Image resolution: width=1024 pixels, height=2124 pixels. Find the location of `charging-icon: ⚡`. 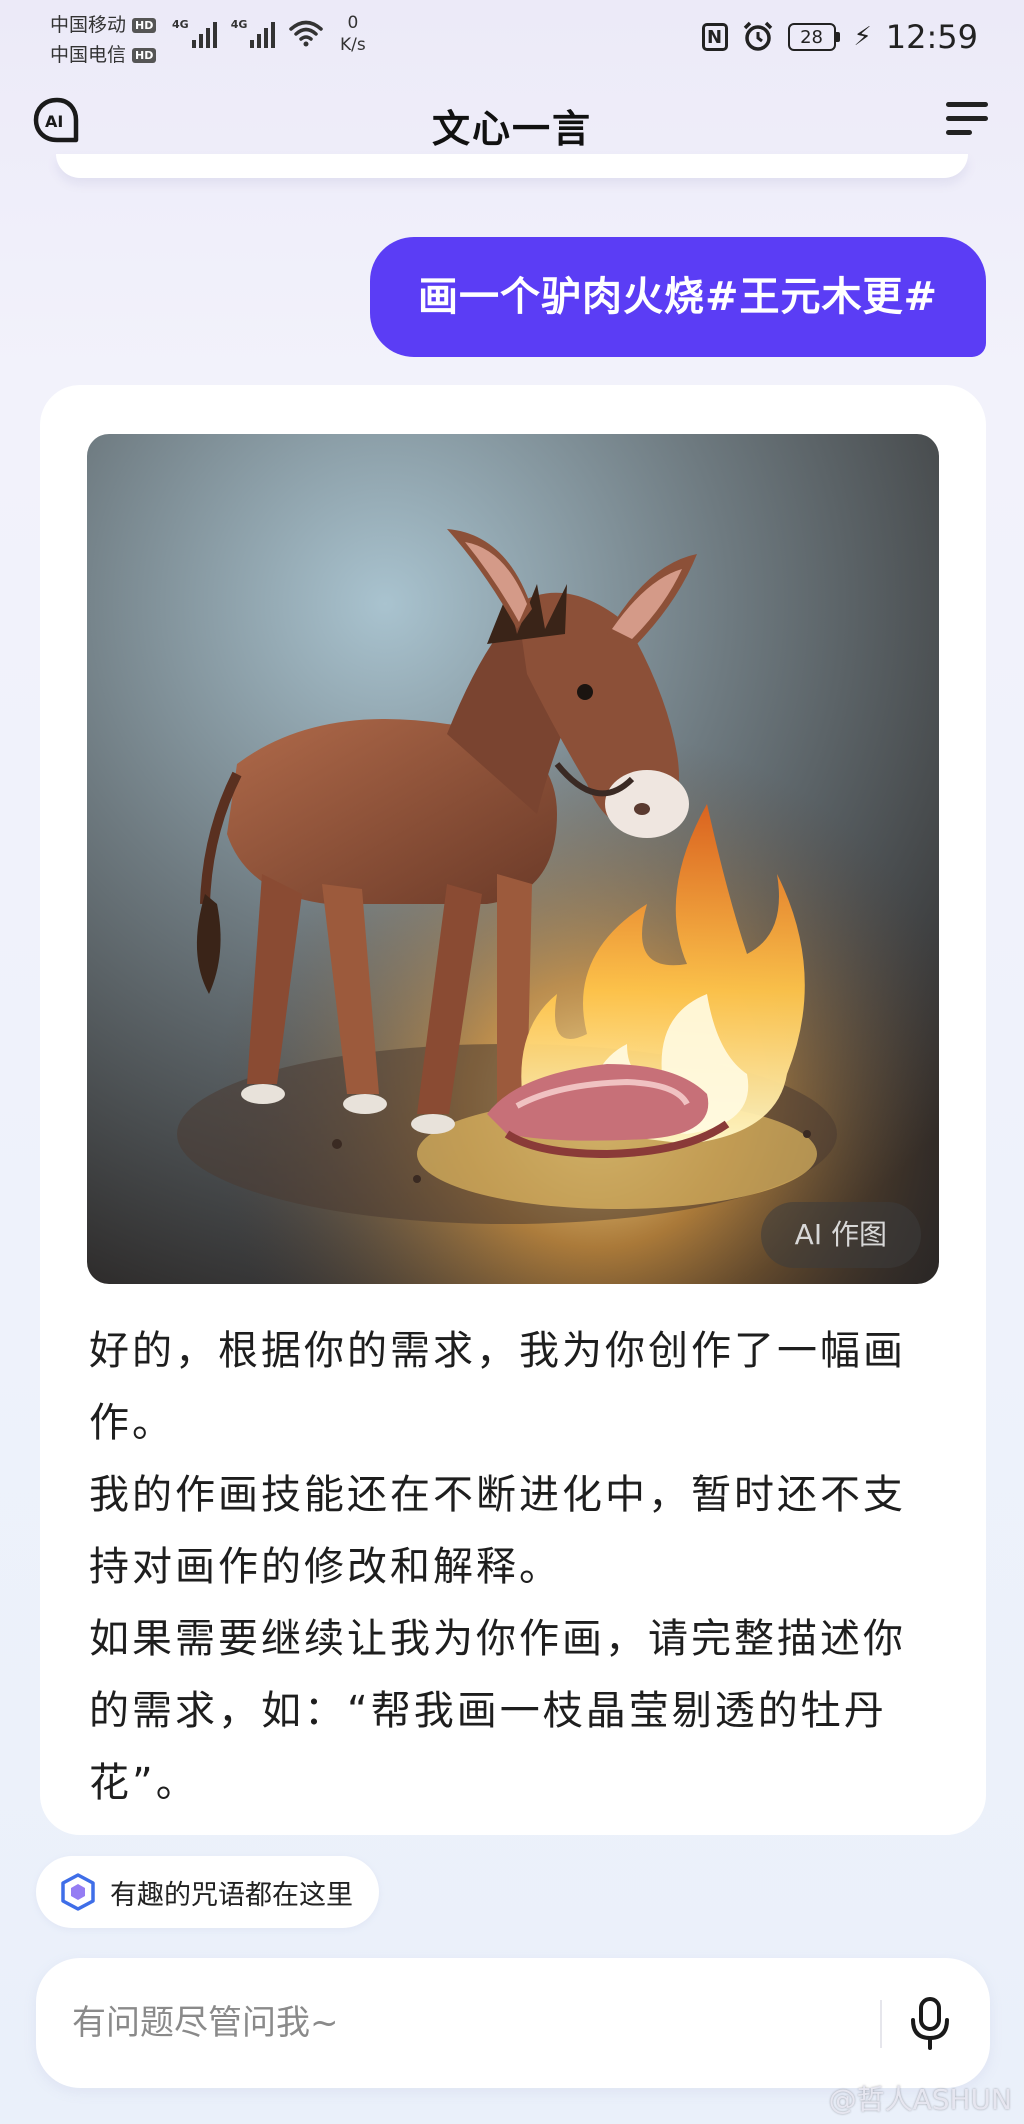

charging-icon: ⚡ is located at coordinates (862, 37).